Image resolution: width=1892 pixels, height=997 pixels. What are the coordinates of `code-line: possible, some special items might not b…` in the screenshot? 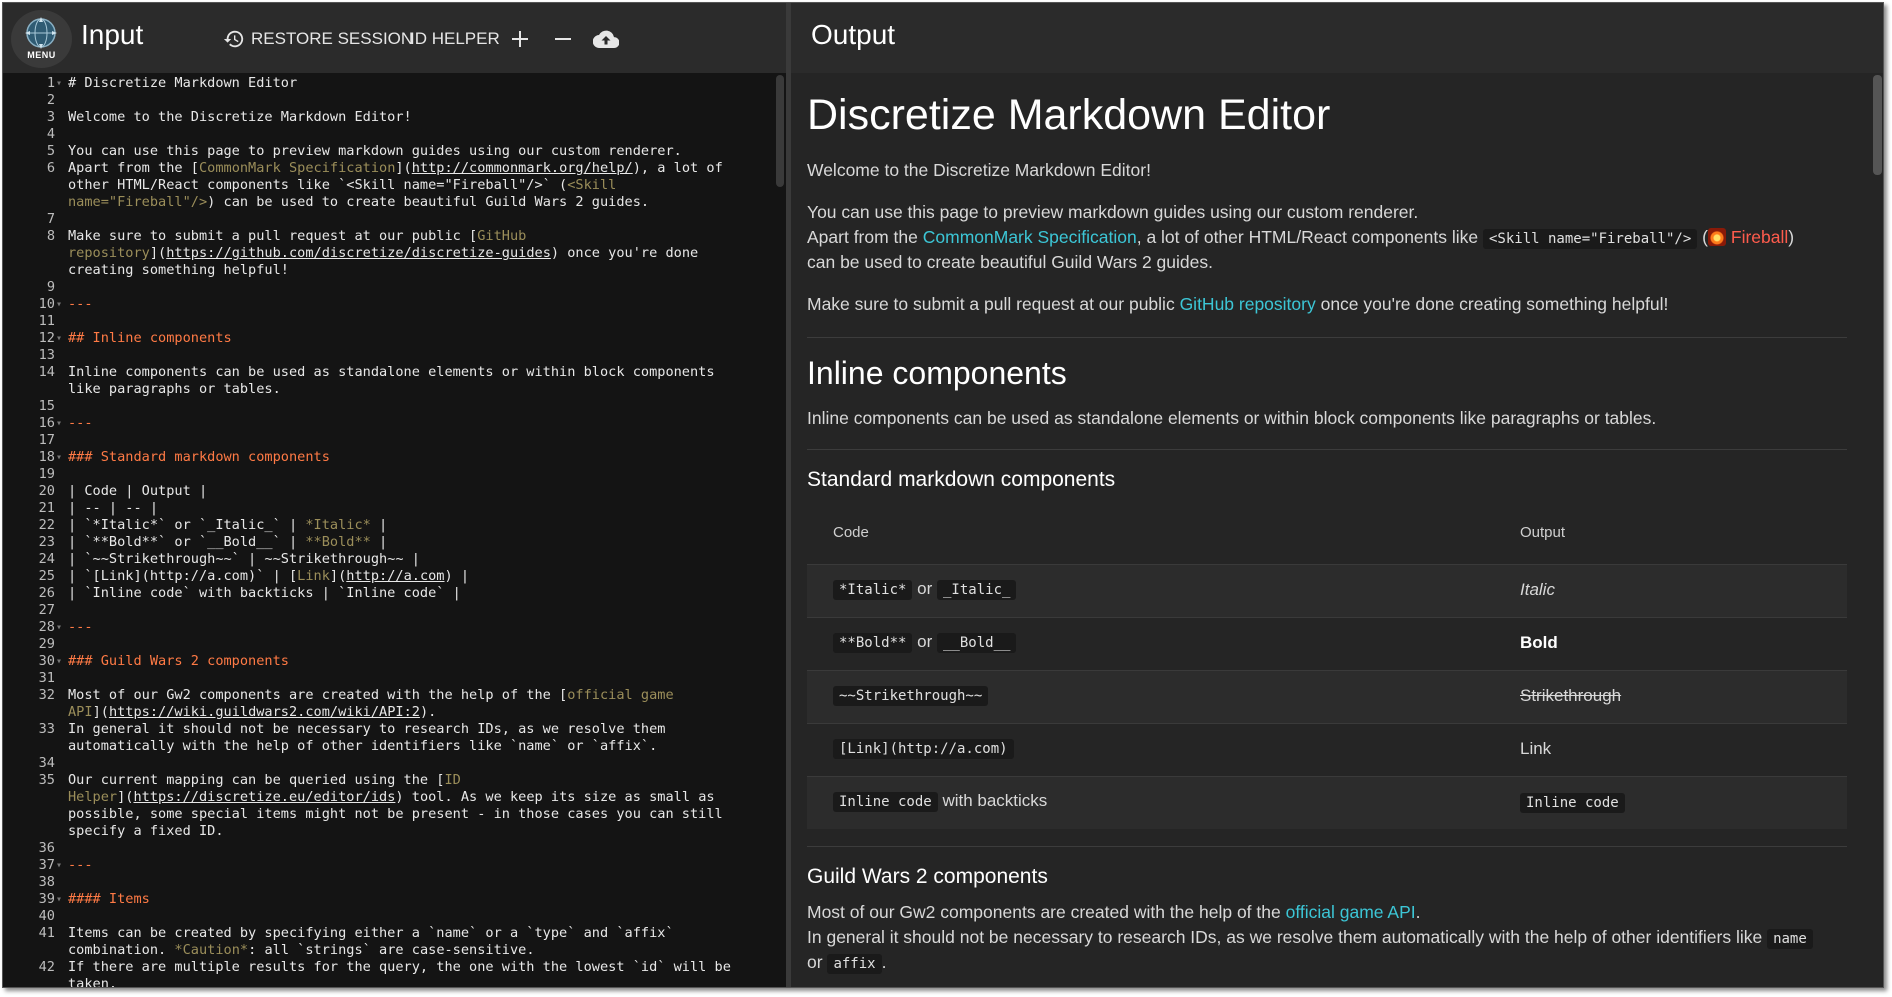 It's located at (420, 814).